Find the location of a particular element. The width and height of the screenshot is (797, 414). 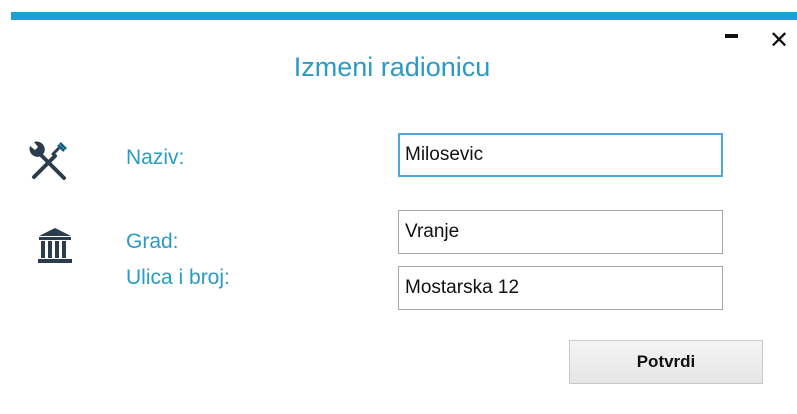

ulica-input is located at coordinates (560, 288).